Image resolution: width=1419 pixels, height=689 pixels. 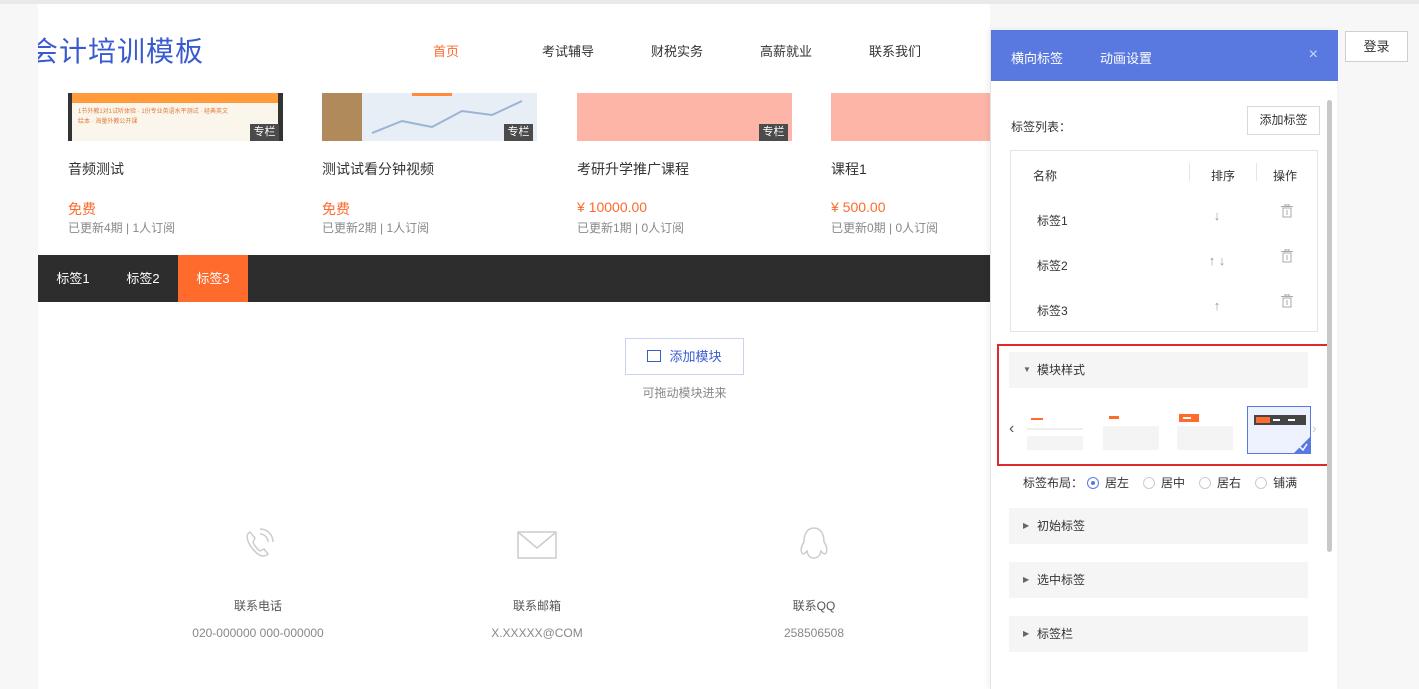 What do you see at coordinates (1149, 482) in the screenshot?
I see `radio-center` at bounding box center [1149, 482].